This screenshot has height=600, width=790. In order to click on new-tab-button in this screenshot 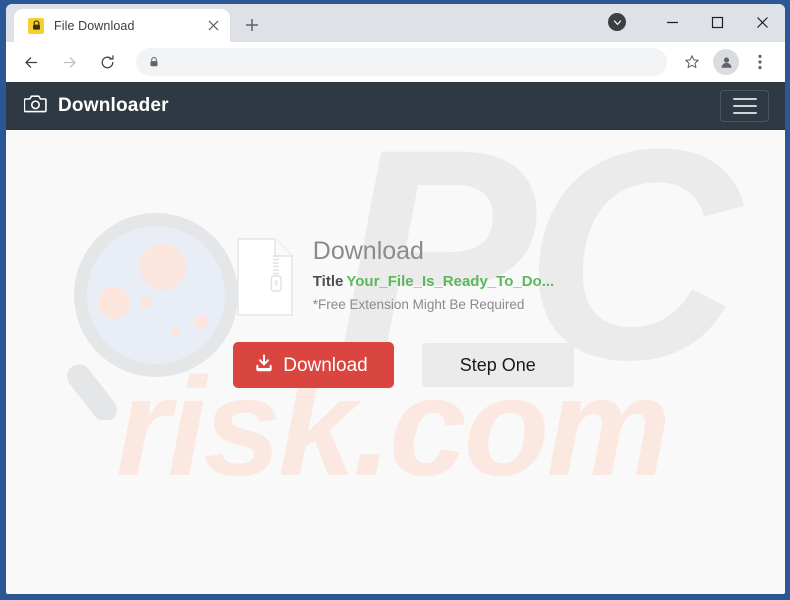, I will do `click(252, 25)`.